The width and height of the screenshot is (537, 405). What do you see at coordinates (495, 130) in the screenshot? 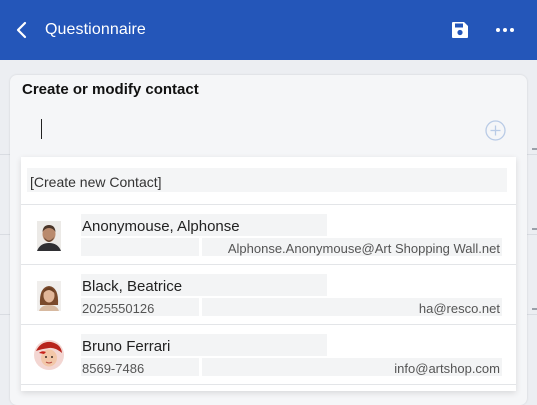
I see `plus-circle-icon` at bounding box center [495, 130].